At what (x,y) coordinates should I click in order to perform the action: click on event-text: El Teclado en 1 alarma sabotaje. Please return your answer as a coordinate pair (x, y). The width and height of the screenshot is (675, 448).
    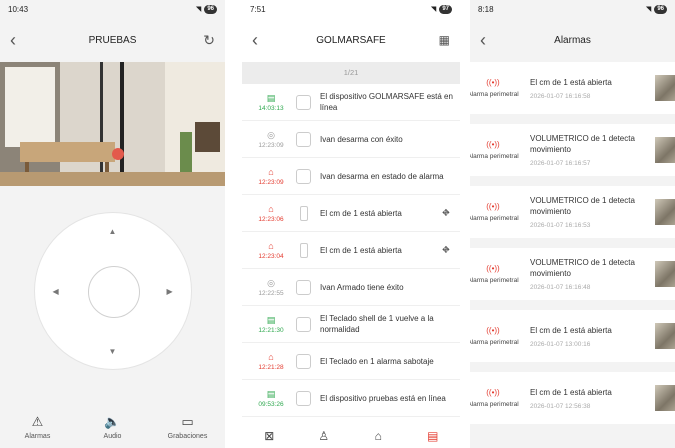
    Looking at the image, I should click on (377, 361).